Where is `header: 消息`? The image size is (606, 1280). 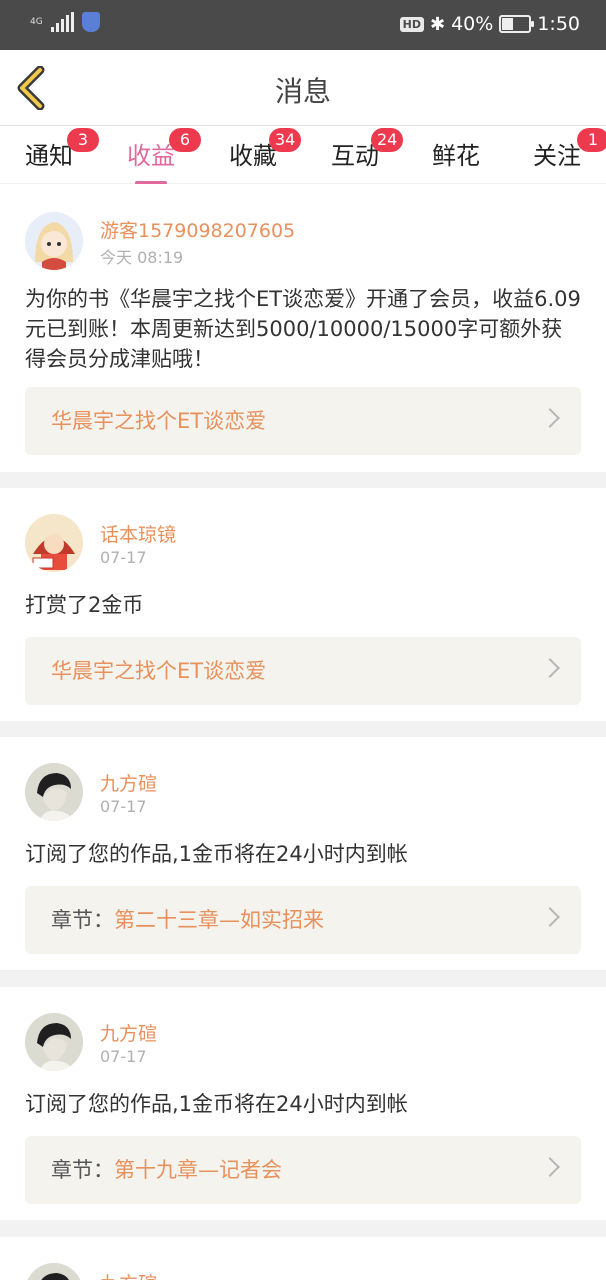
header: 消息 is located at coordinates (303, 87).